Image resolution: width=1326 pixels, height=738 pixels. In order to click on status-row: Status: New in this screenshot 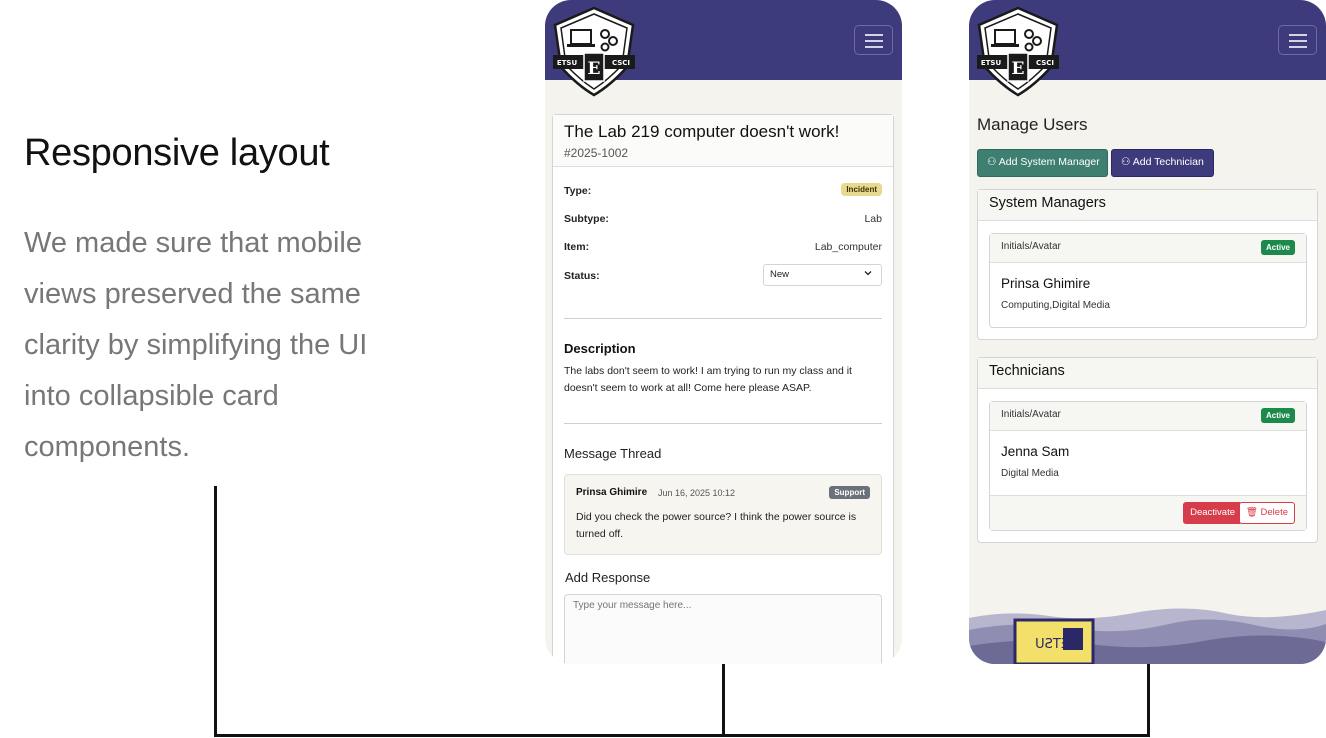, I will do `click(723, 277)`.